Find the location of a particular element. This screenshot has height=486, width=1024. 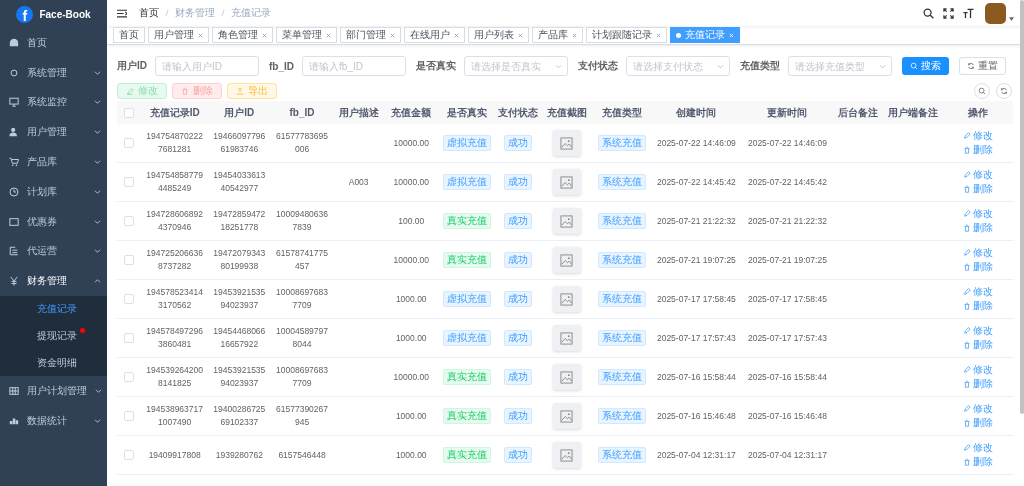

tab: 用户管理 is located at coordinates (178, 35).